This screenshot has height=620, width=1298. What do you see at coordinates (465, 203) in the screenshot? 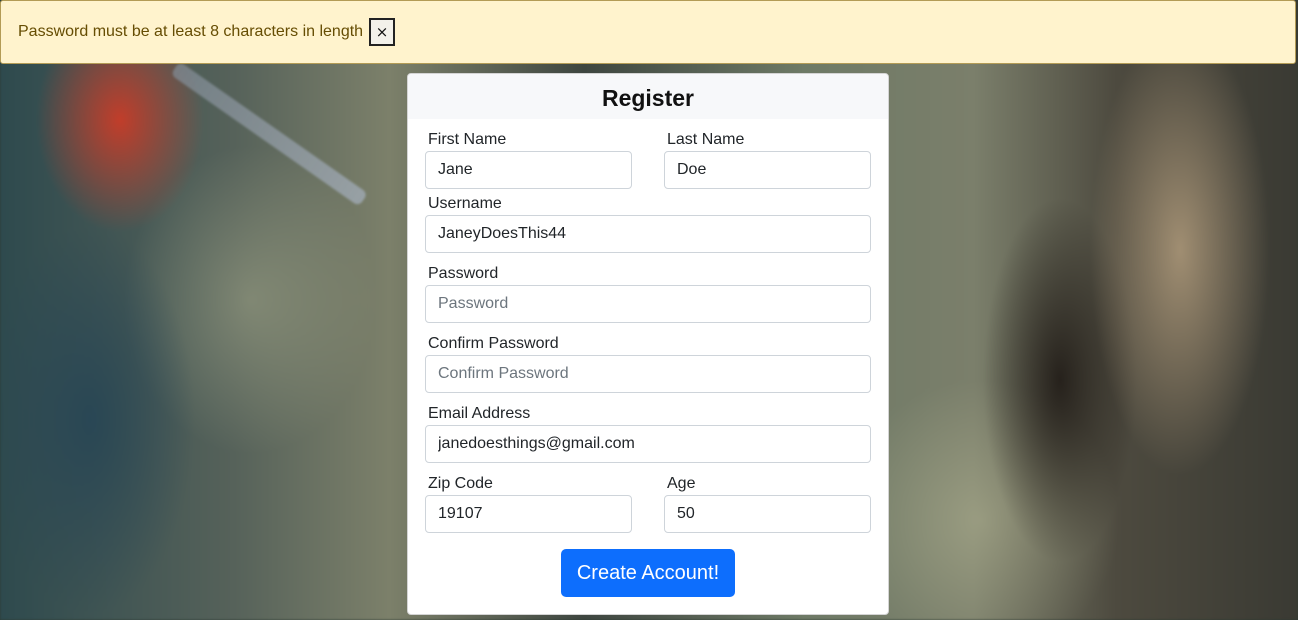
I see `username-label: Username` at bounding box center [465, 203].